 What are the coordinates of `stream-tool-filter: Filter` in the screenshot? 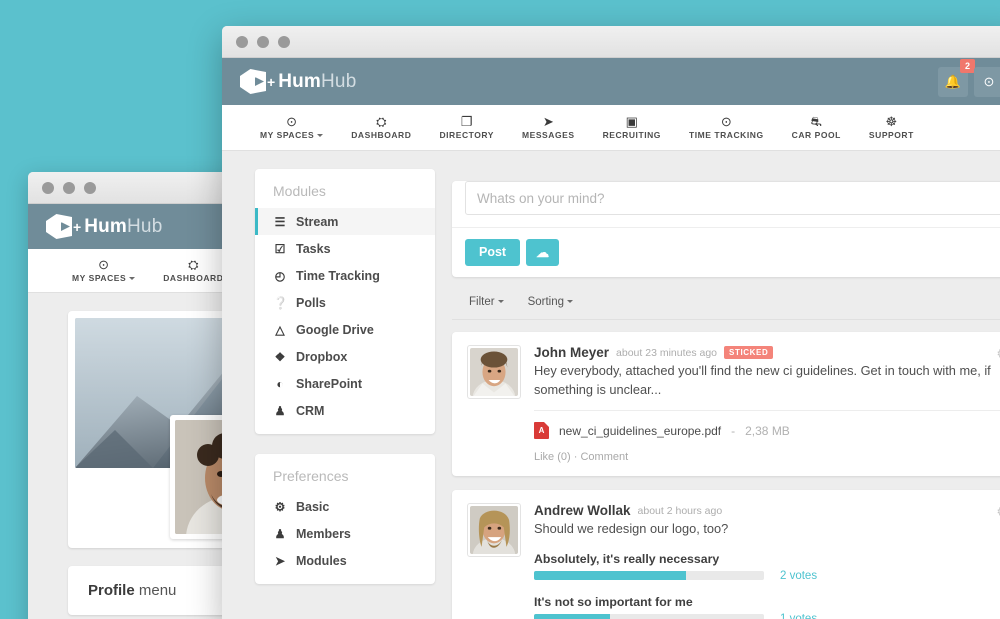 It's located at (486, 302).